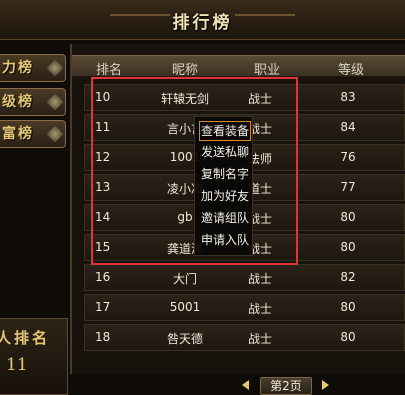 The height and width of the screenshot is (395, 405). I want to click on my-rank-label: 人排名, so click(25, 338).